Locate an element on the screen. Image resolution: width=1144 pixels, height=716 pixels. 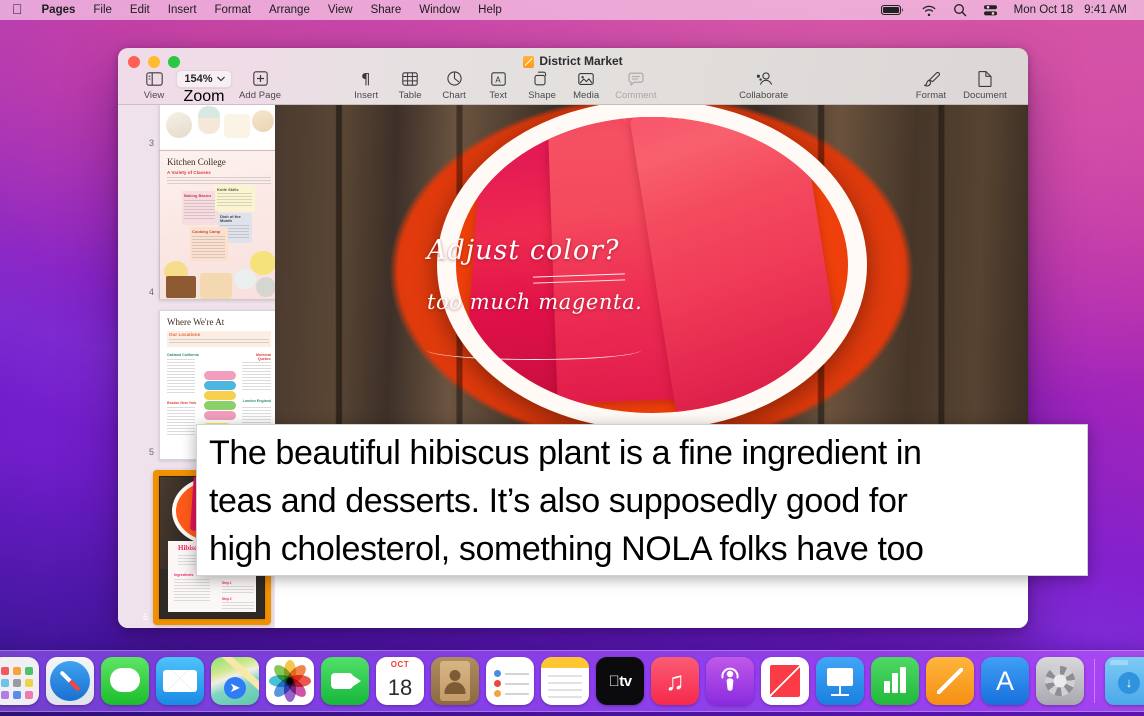
menu-item-help: Help is located at coordinates (490, 10).